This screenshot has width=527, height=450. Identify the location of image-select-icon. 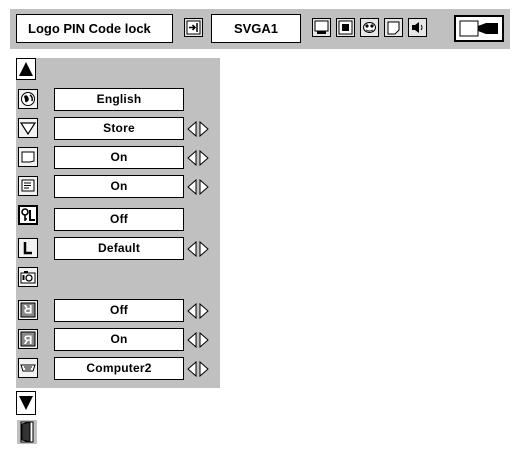
(345, 27).